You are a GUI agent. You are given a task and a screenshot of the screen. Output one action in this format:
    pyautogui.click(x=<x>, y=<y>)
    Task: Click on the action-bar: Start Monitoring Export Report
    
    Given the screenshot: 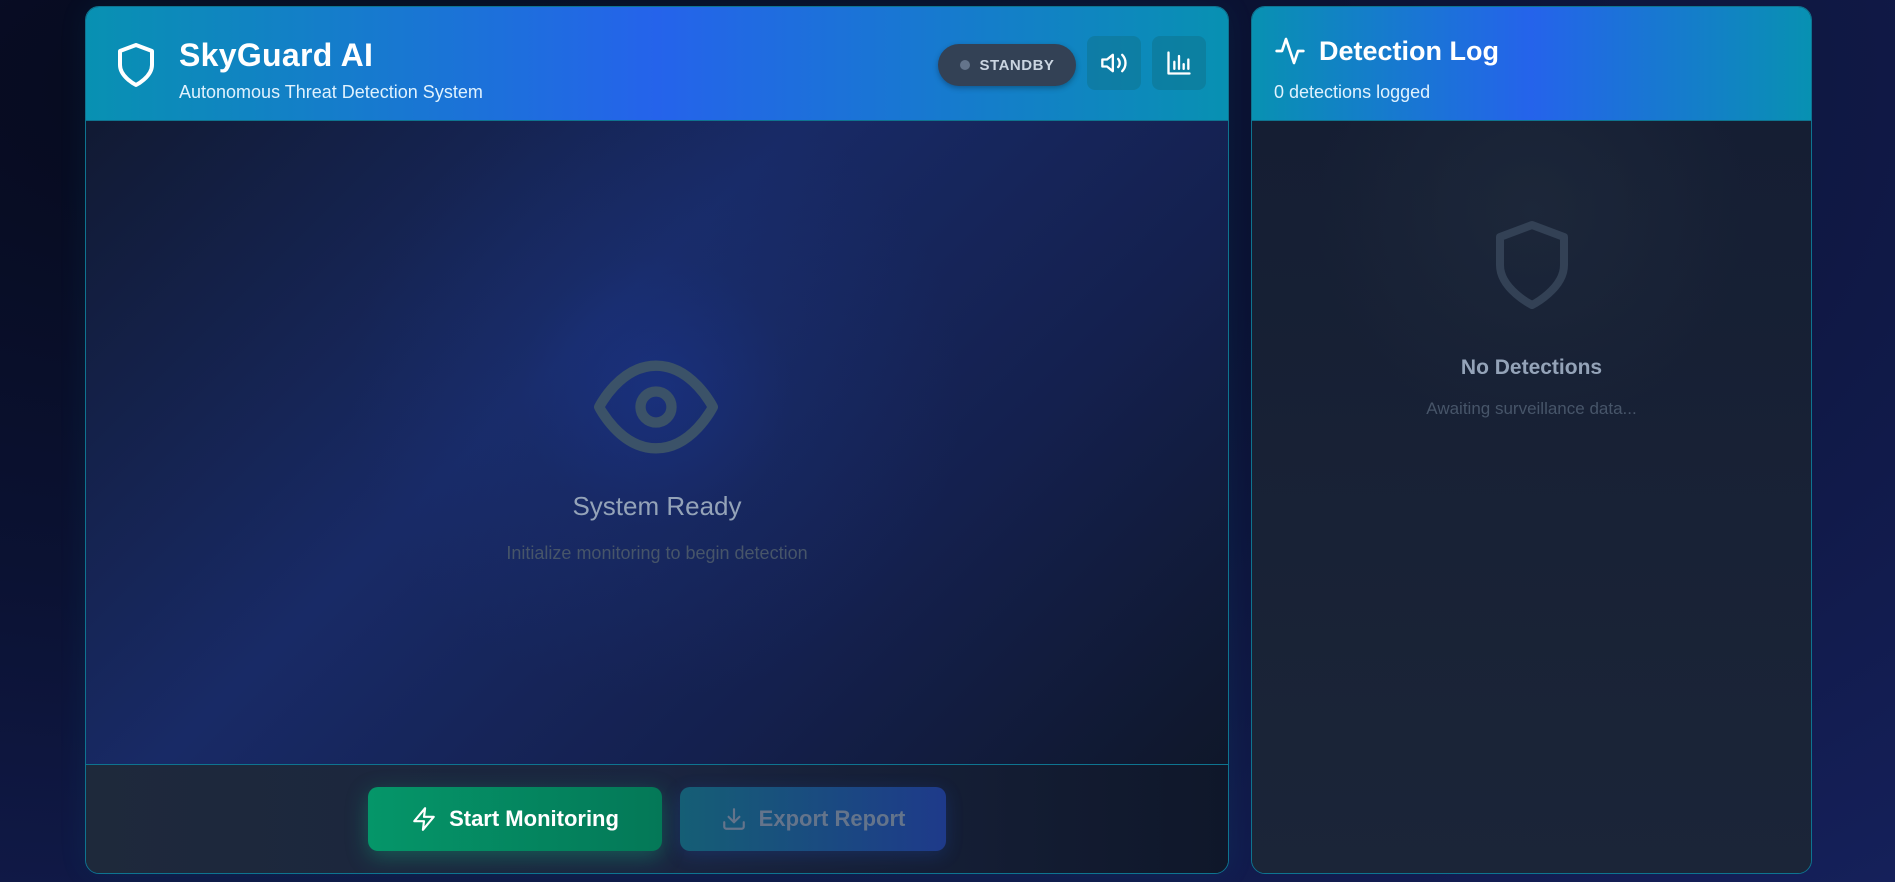 What is the action you would take?
    pyautogui.click(x=657, y=818)
    